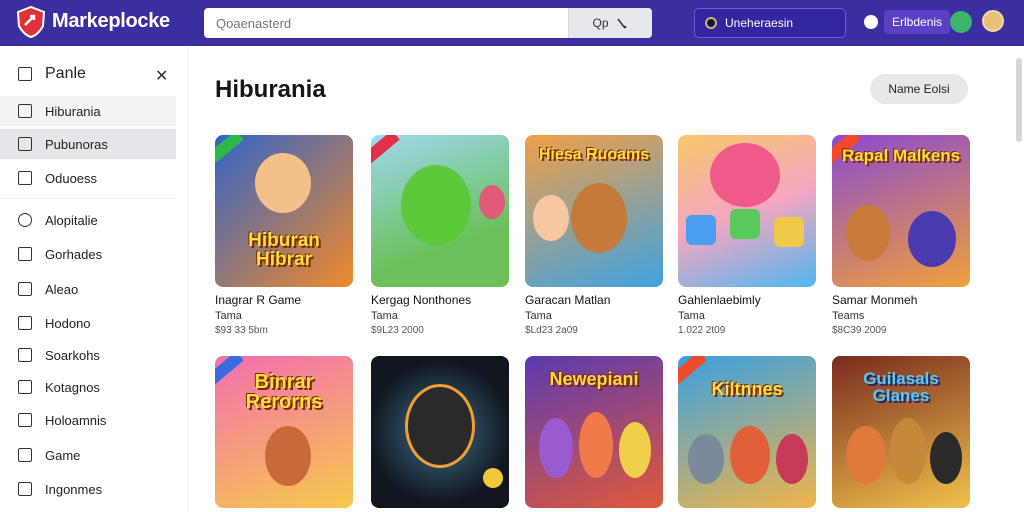  Describe the element at coordinates (770, 23) in the screenshot. I see `status-selector: Uneheraesin` at that location.